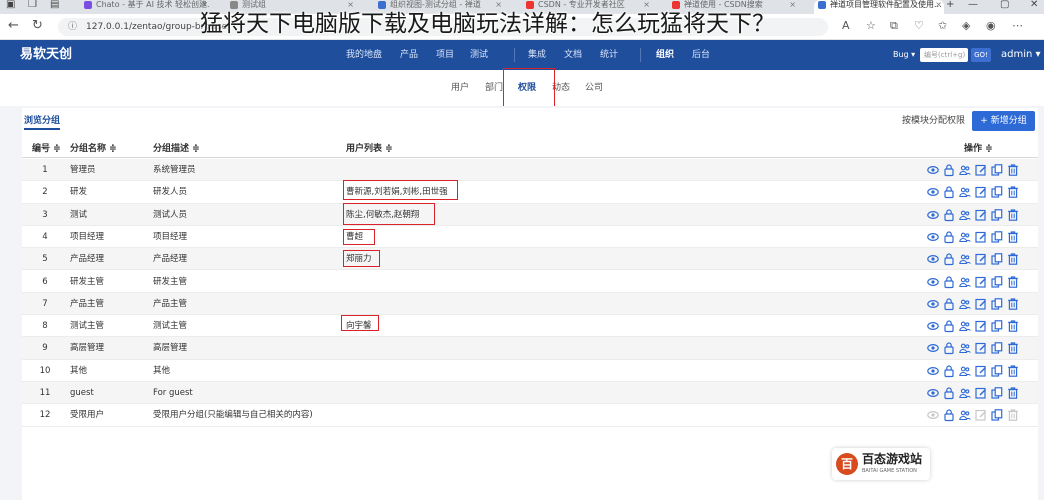 The image size is (1044, 500). Describe the element at coordinates (792, 5) in the screenshot. I see `tab-close-icon: ×` at that location.